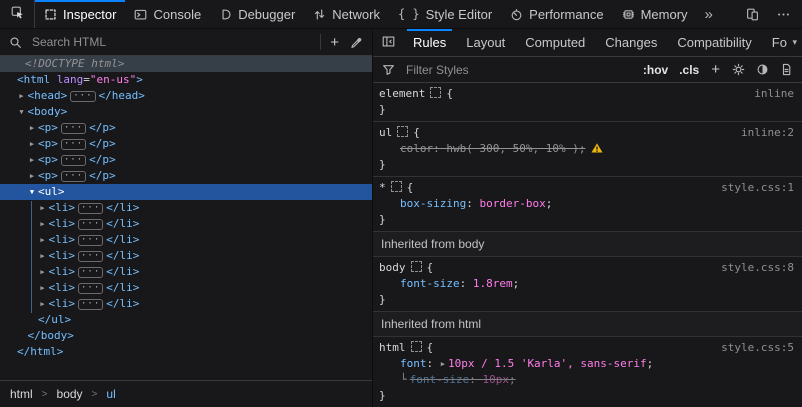 The height and width of the screenshot is (407, 802). Describe the element at coordinates (186, 112) in the screenshot. I see `markup-row-body: ▼ <body>` at that location.